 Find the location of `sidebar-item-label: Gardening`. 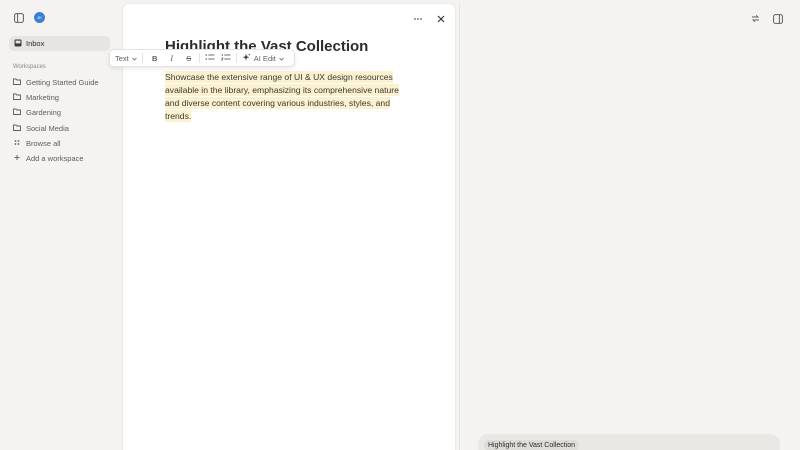

sidebar-item-label: Gardening is located at coordinates (44, 113).